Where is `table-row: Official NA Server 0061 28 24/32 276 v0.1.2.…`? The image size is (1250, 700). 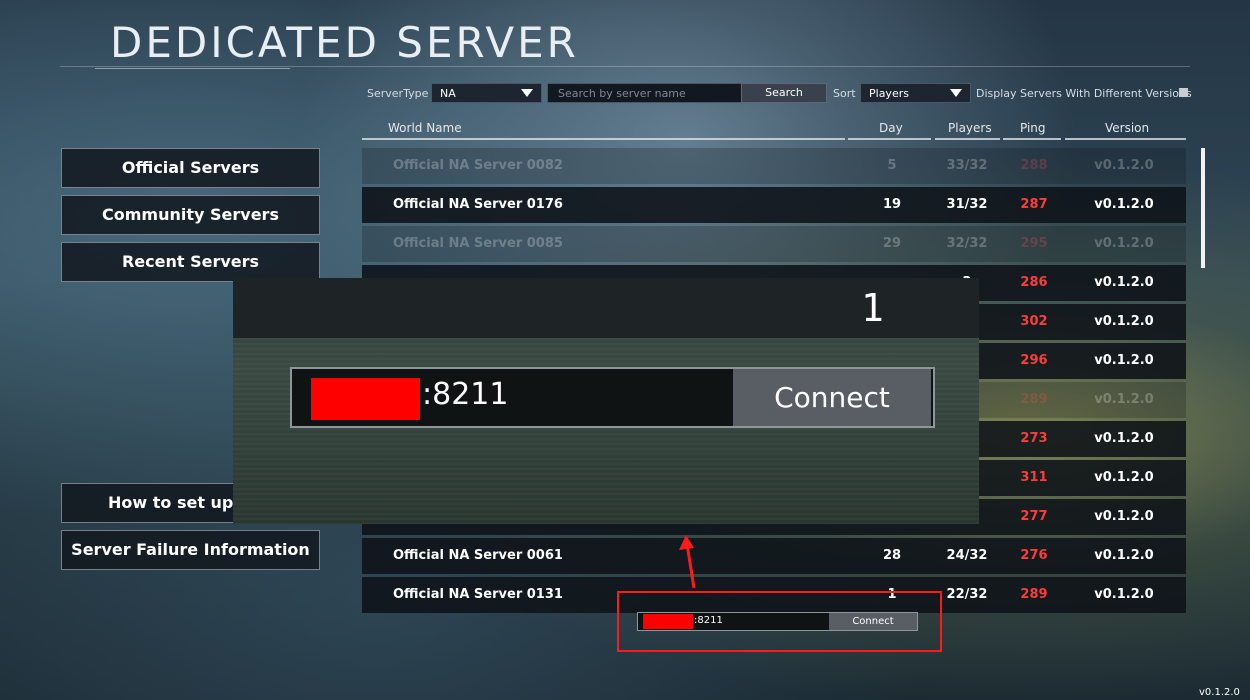 table-row: Official NA Server 0061 28 24/32 276 v0.1.2.… is located at coordinates (774, 556).